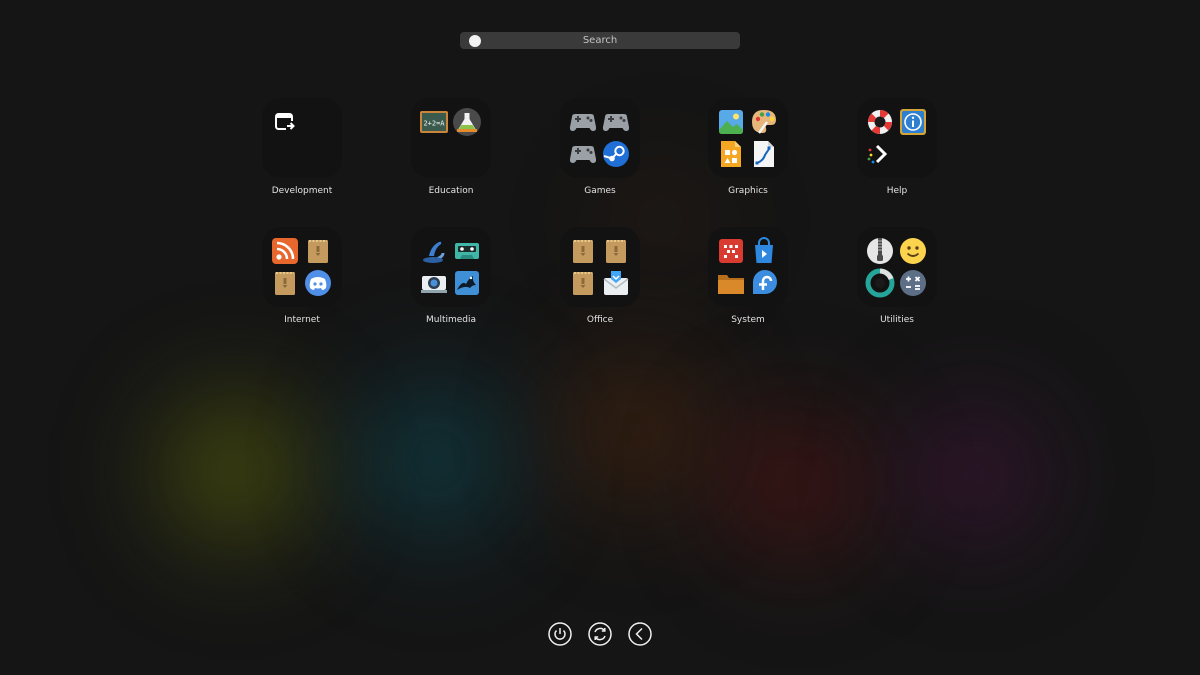 This screenshot has width=1200, height=675. Describe the element at coordinates (748, 191) in the screenshot. I see `folder-label: Graphics` at that location.